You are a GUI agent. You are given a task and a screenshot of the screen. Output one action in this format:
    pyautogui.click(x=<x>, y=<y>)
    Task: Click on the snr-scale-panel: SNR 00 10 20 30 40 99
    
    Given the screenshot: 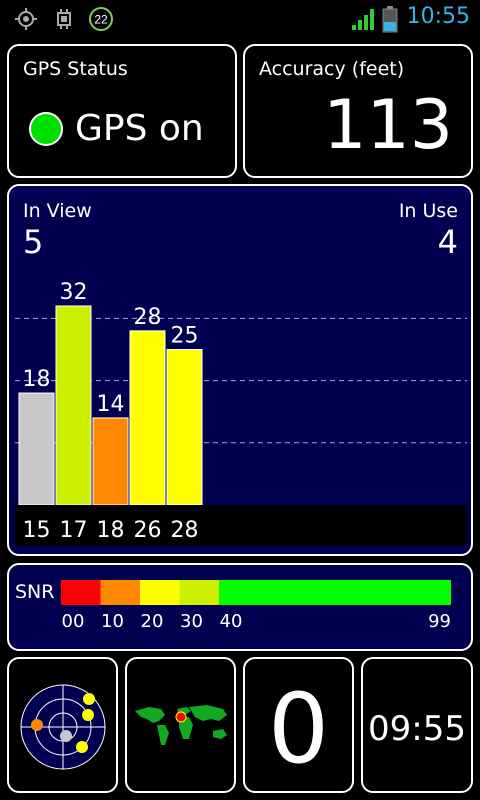 What is the action you would take?
    pyautogui.click(x=240, y=607)
    